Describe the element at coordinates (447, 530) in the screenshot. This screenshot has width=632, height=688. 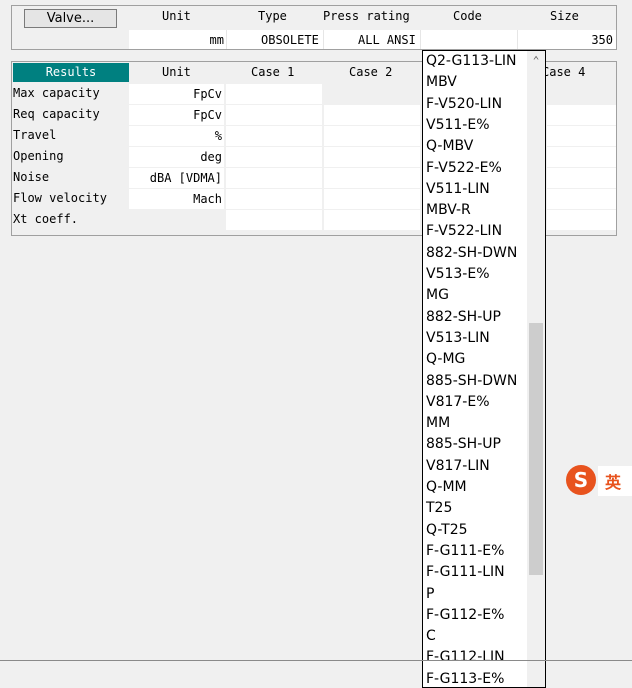
I see `dropdown-option: Q-T25` at that location.